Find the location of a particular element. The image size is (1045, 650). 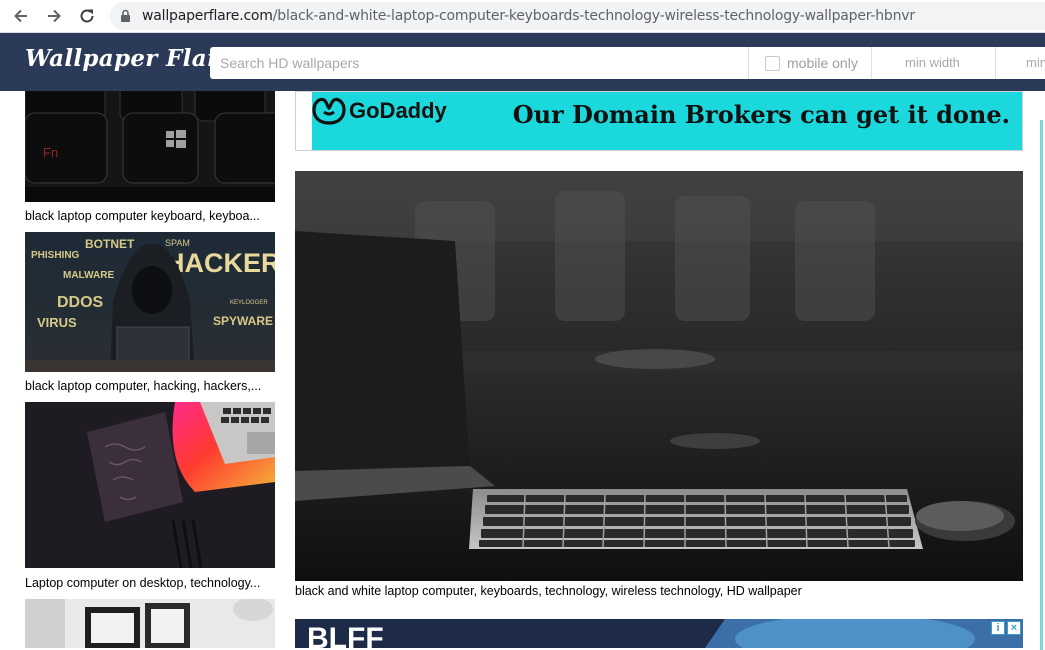

ad-brand: GoDaddy is located at coordinates (398, 110).